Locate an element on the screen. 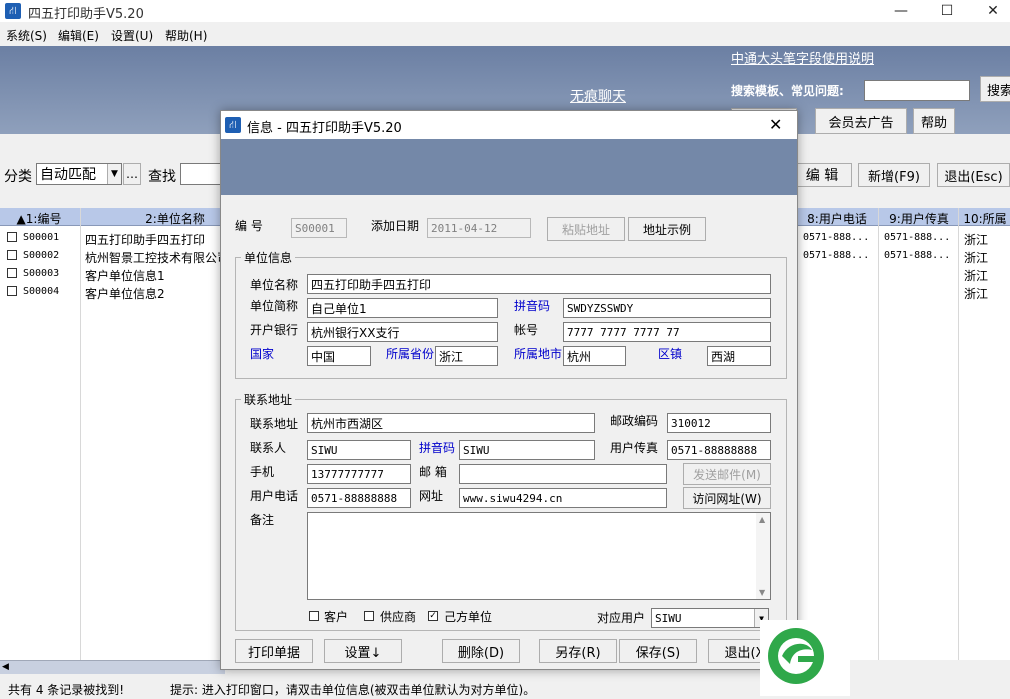  menu-help: 帮助(H) is located at coordinates (186, 35).